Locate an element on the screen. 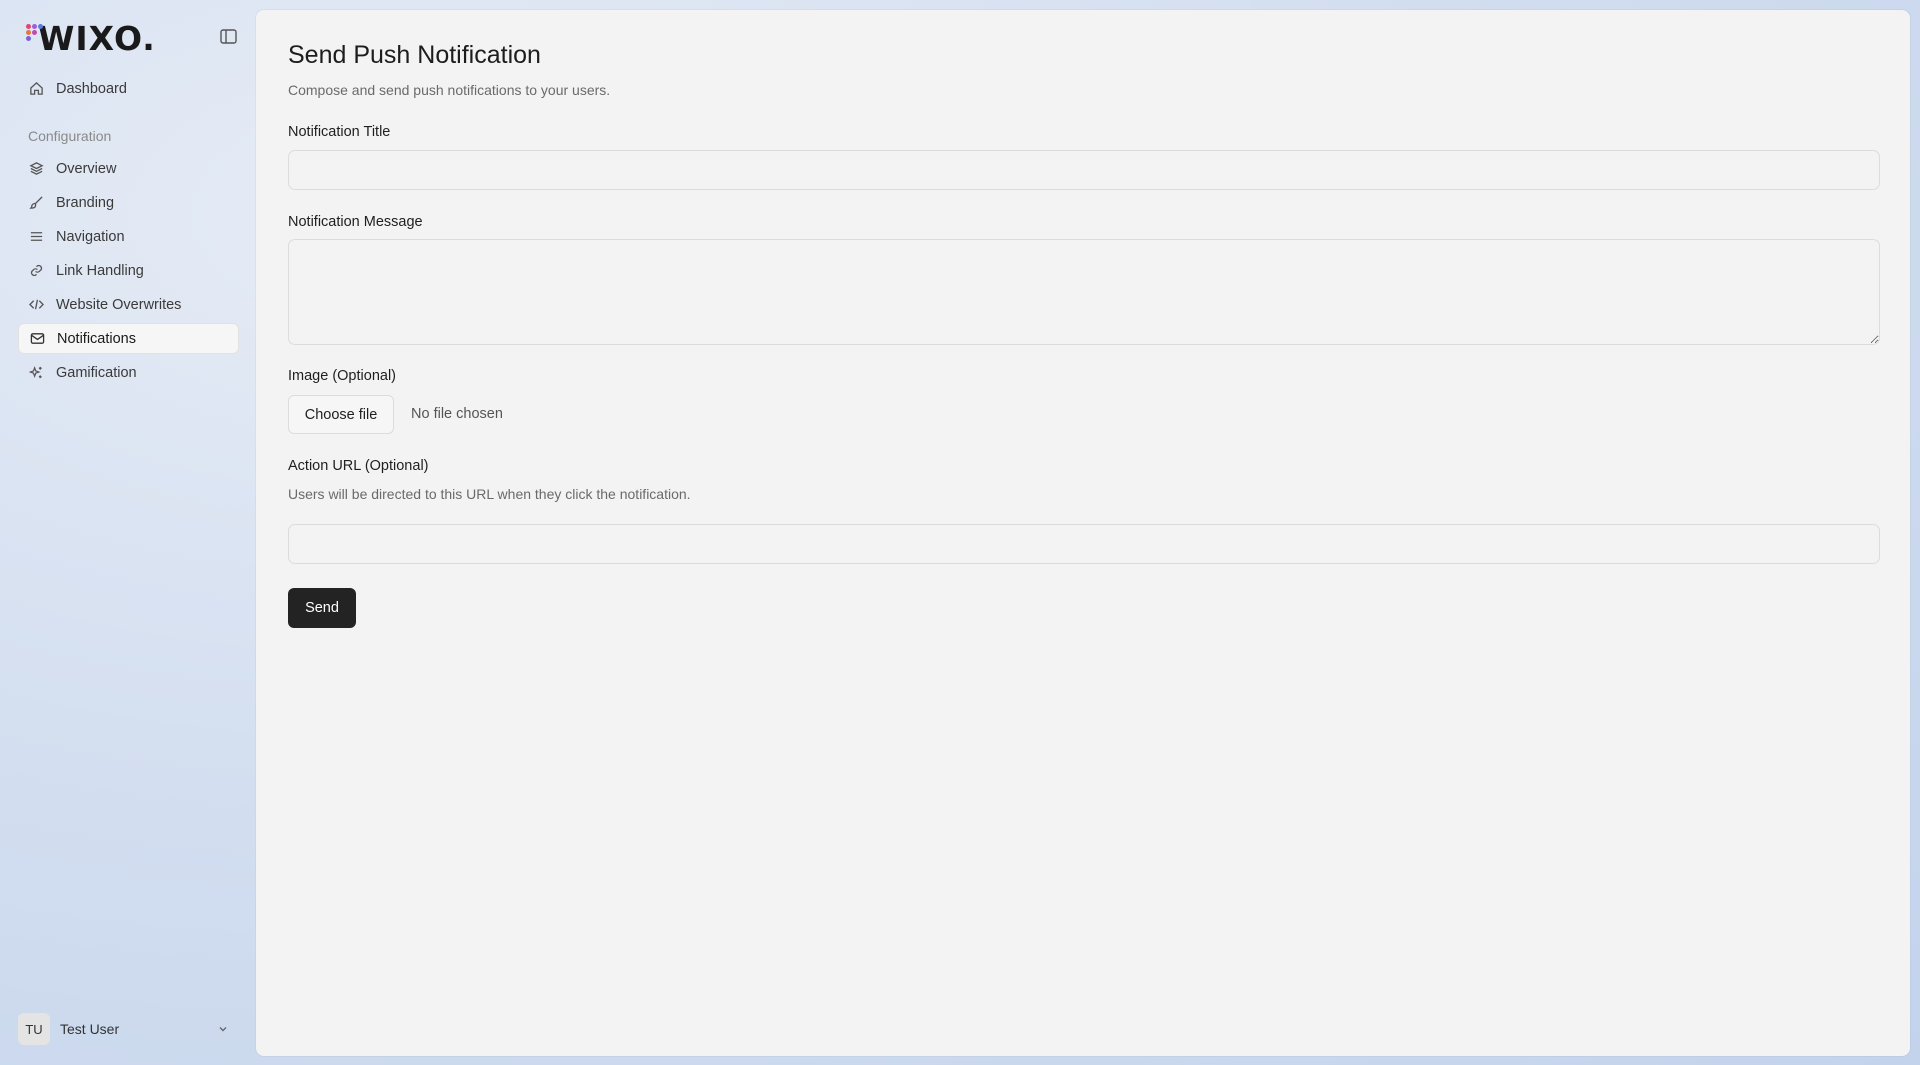 The width and height of the screenshot is (1920, 1065). action-url-label: Action URL (Optional) is located at coordinates (358, 466).